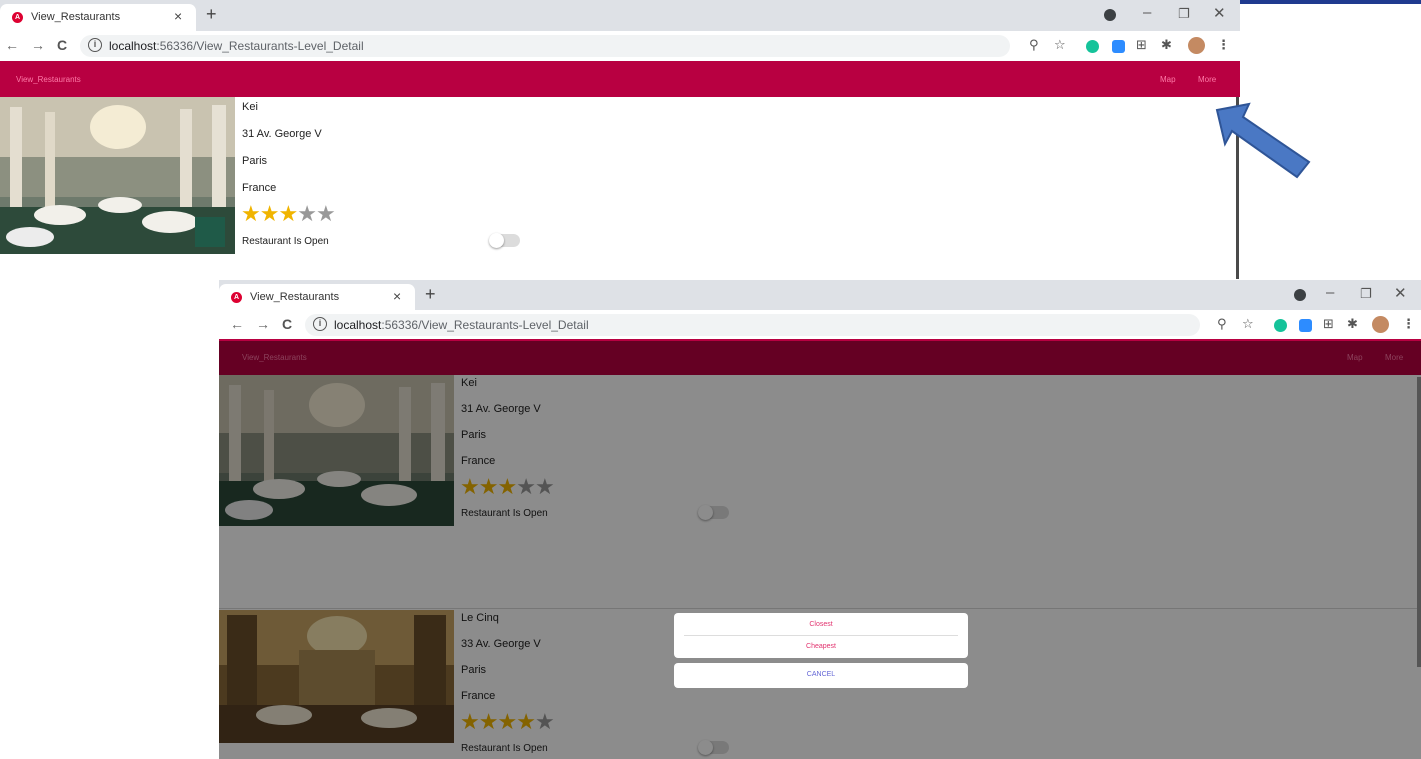  I want to click on restaurant-city: Paris, so click(255, 161).